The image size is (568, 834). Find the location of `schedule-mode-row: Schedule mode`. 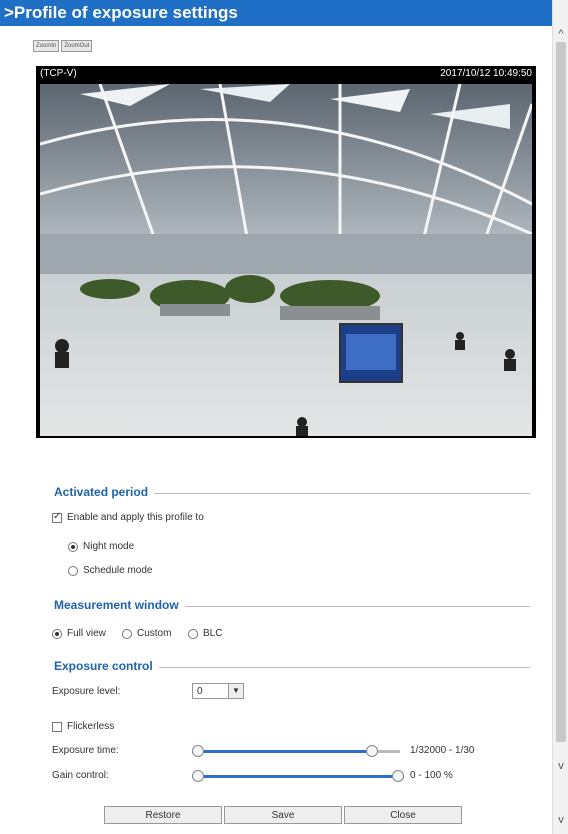

schedule-mode-row: Schedule mode is located at coordinates (110, 570).